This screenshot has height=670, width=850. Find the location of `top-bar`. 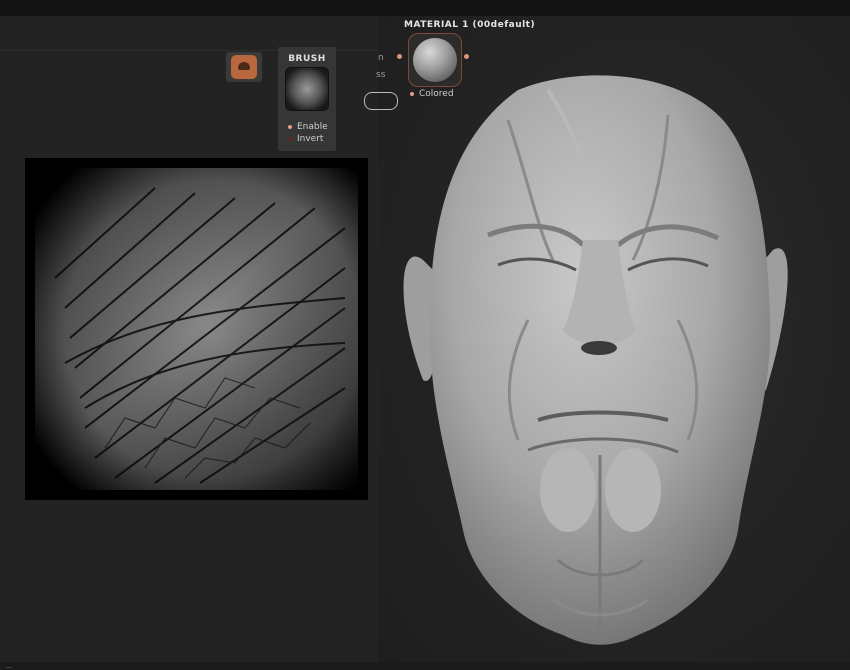

top-bar is located at coordinates (425, 8).